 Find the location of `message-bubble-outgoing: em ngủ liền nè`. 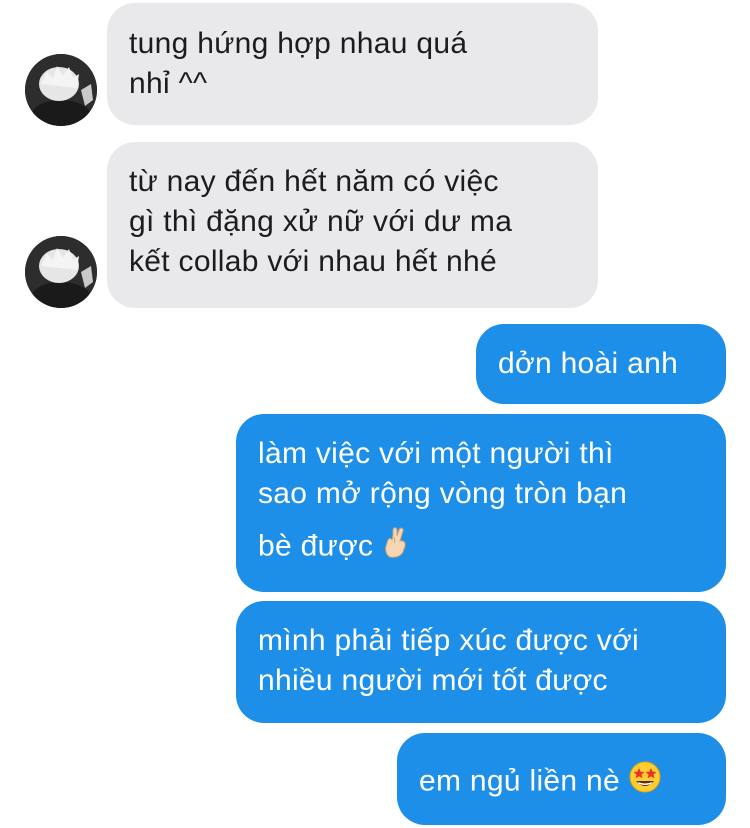

message-bubble-outgoing: em ngủ liền nè is located at coordinates (561, 779).